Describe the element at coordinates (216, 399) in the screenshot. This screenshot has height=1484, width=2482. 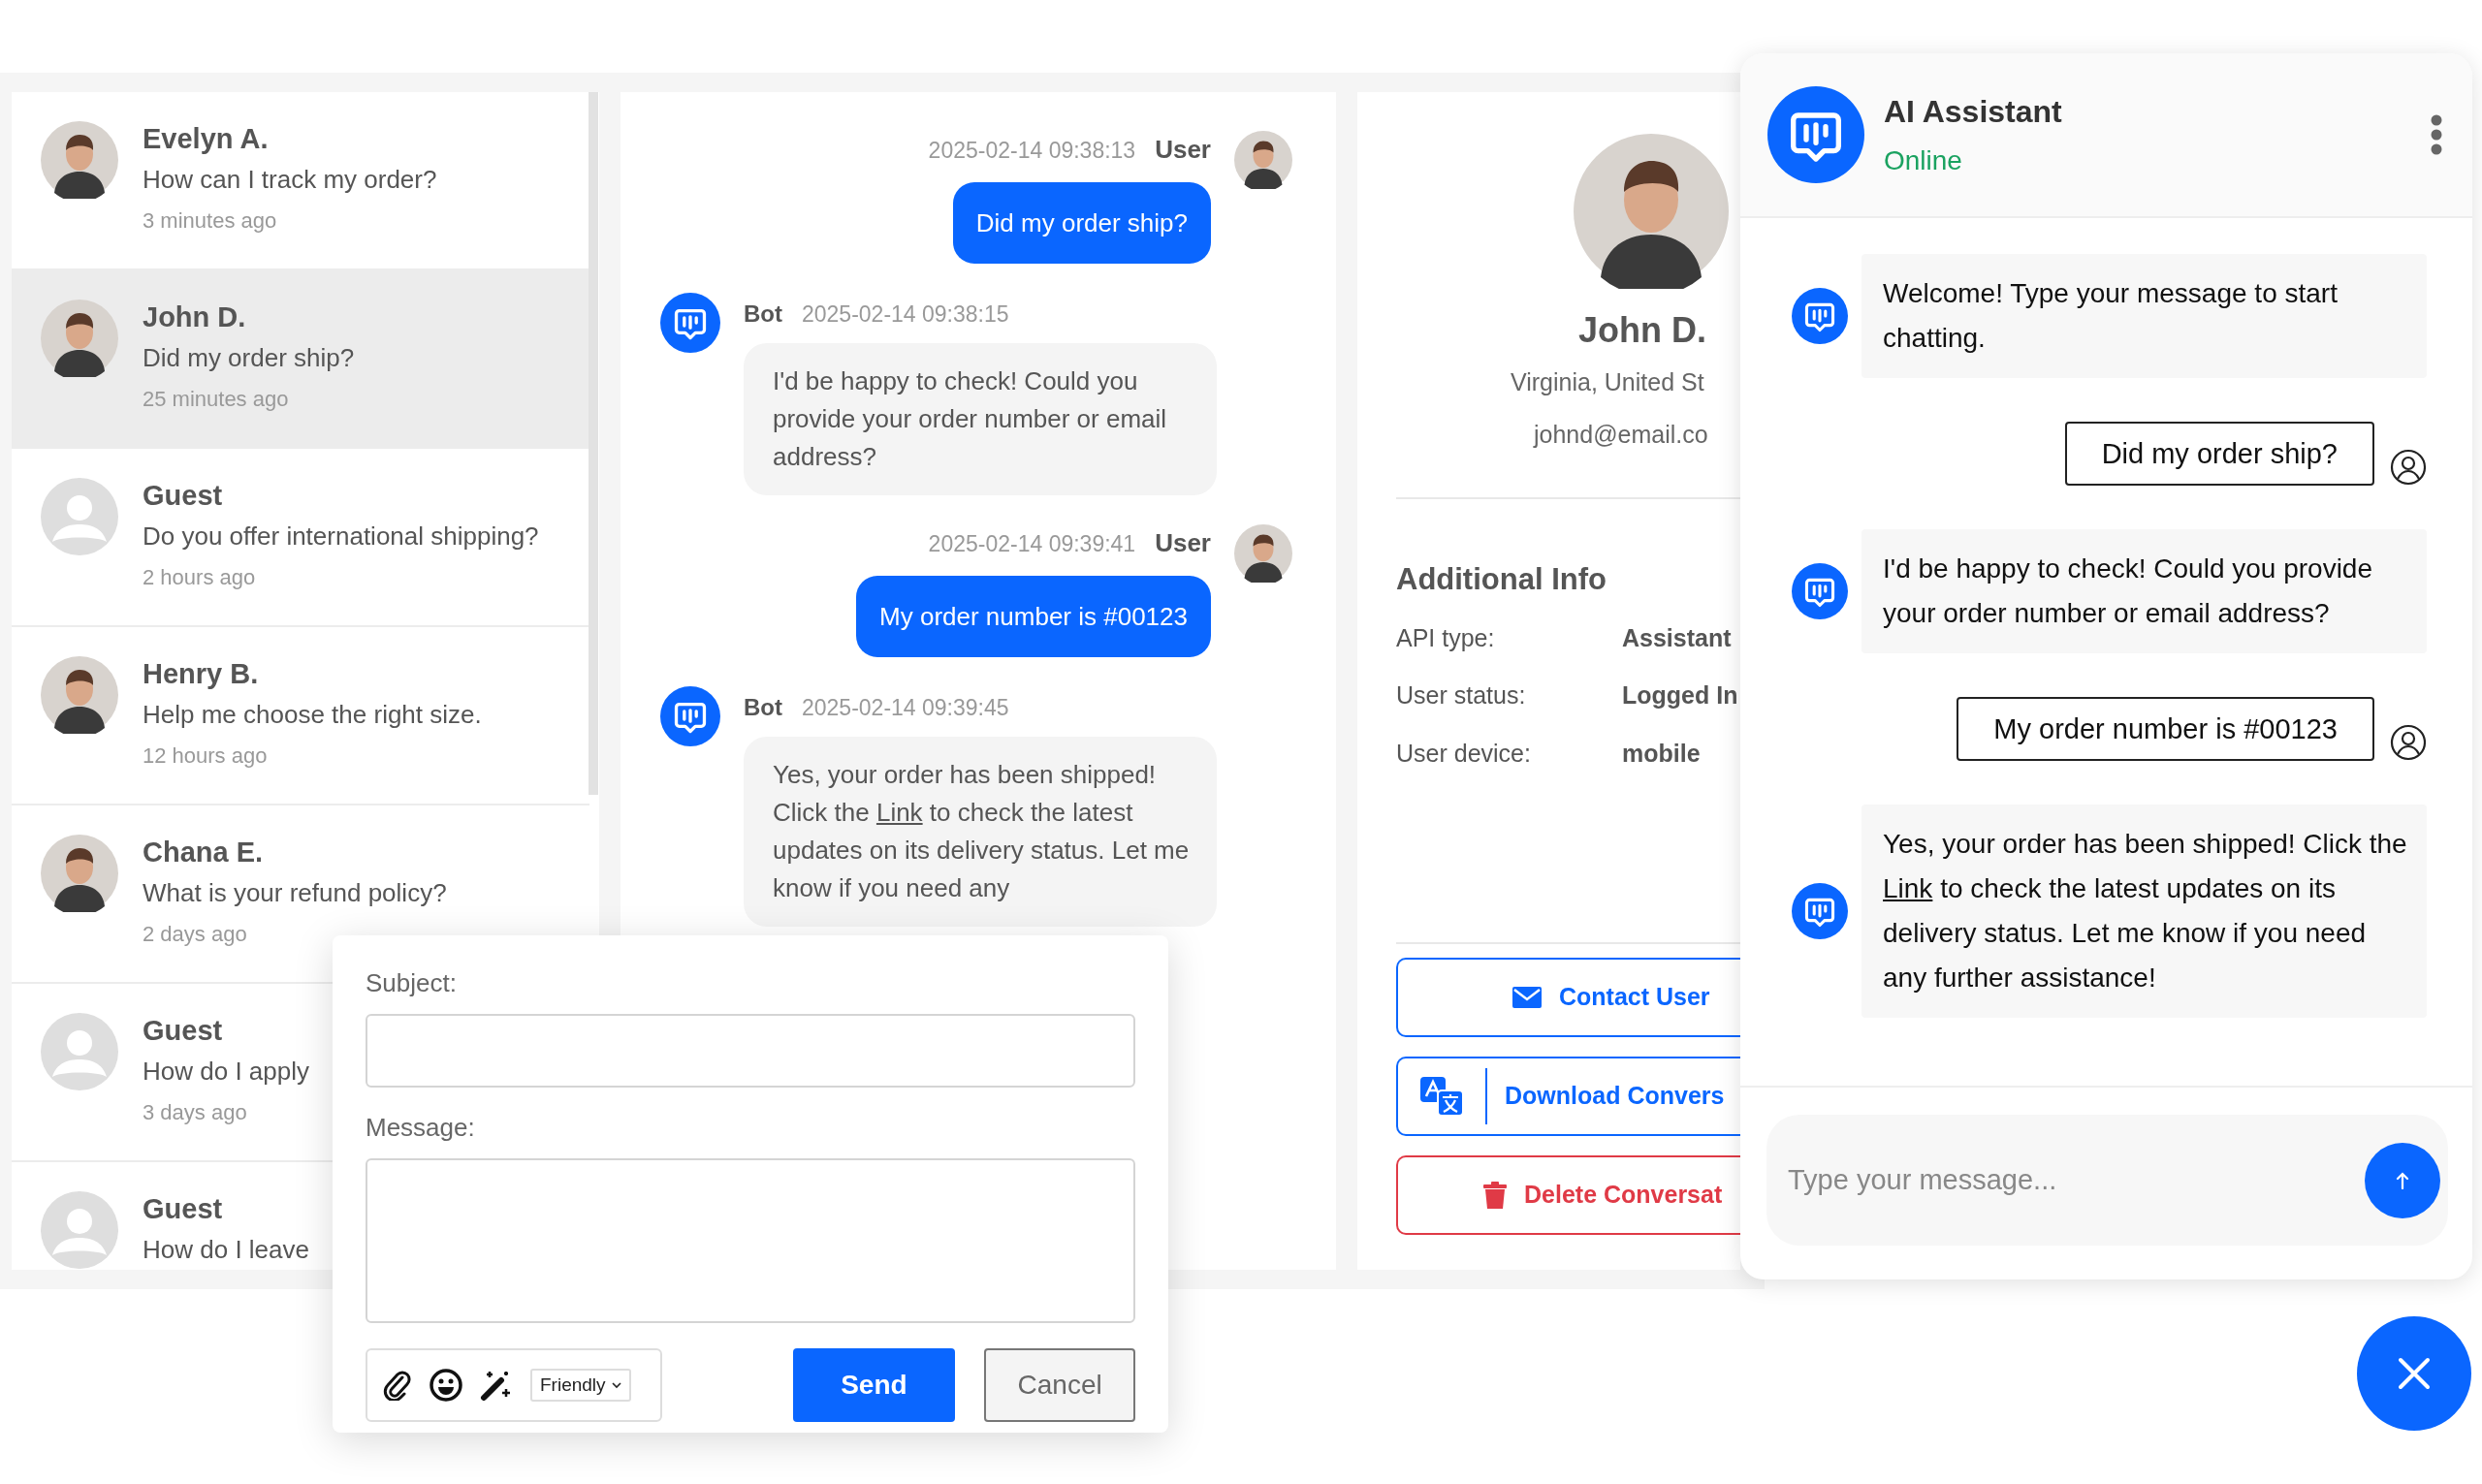
I see `time-ago: 25 minutes ago` at that location.